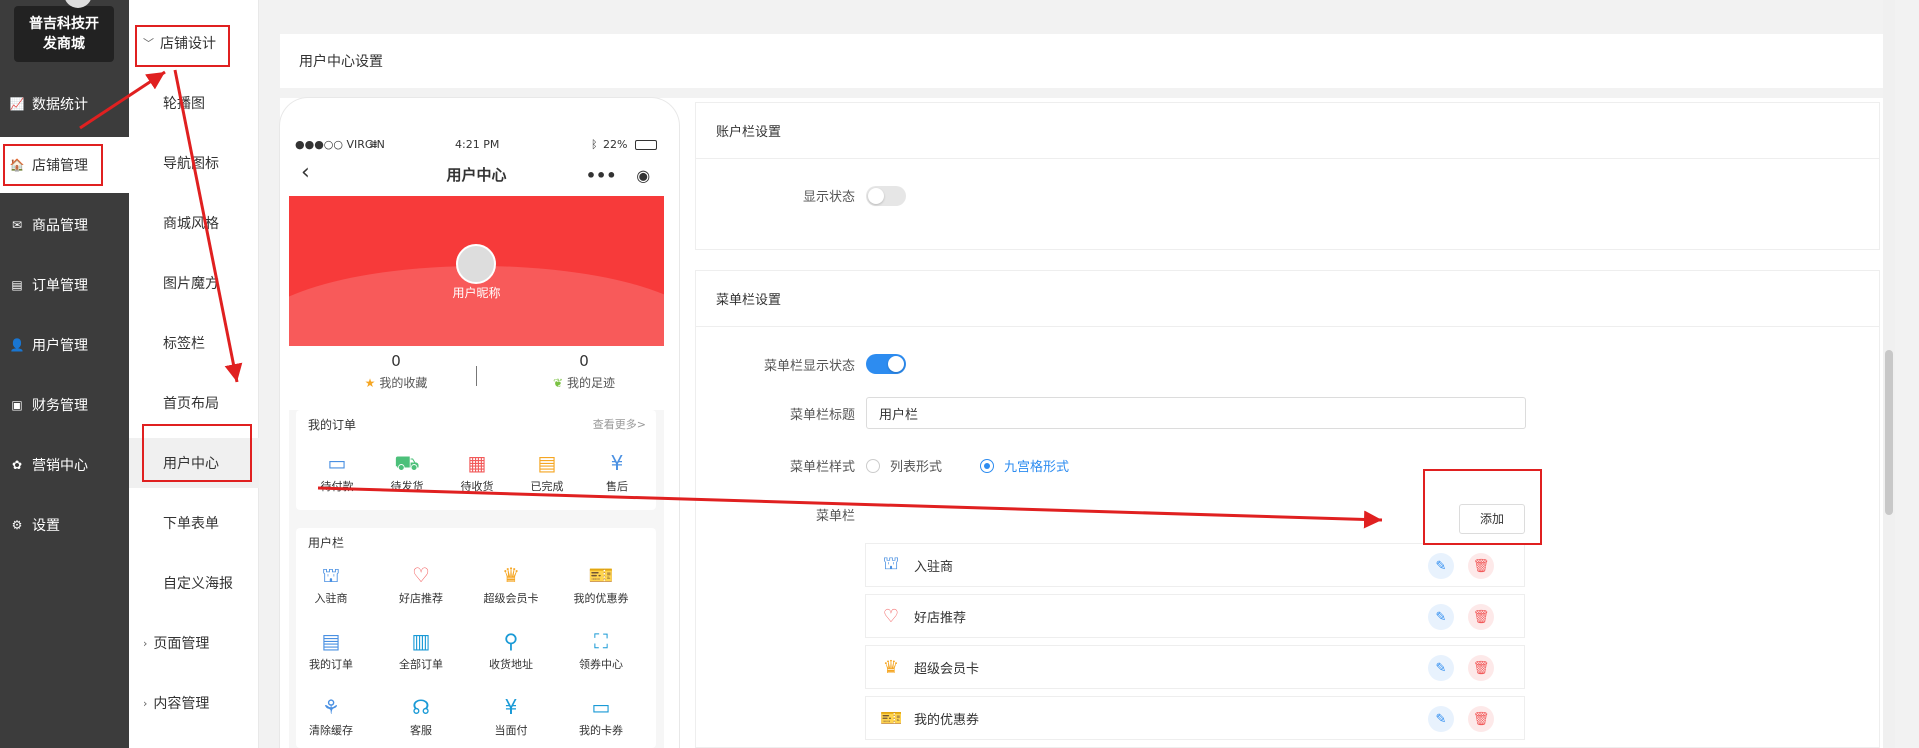  What do you see at coordinates (547, 486) in the screenshot?
I see `grid-item-label: 已完成` at bounding box center [547, 486].